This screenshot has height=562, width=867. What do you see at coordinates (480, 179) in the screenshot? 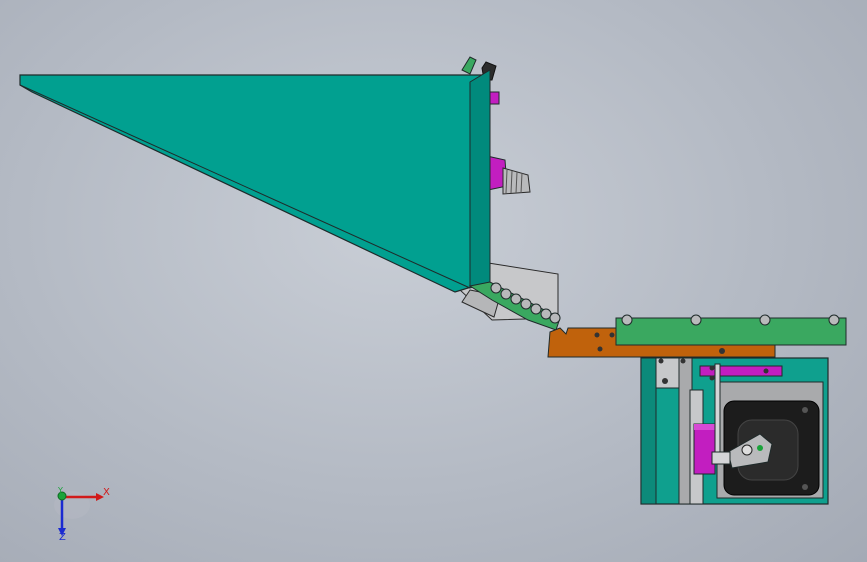
I see `hopper-side-face` at bounding box center [480, 179].